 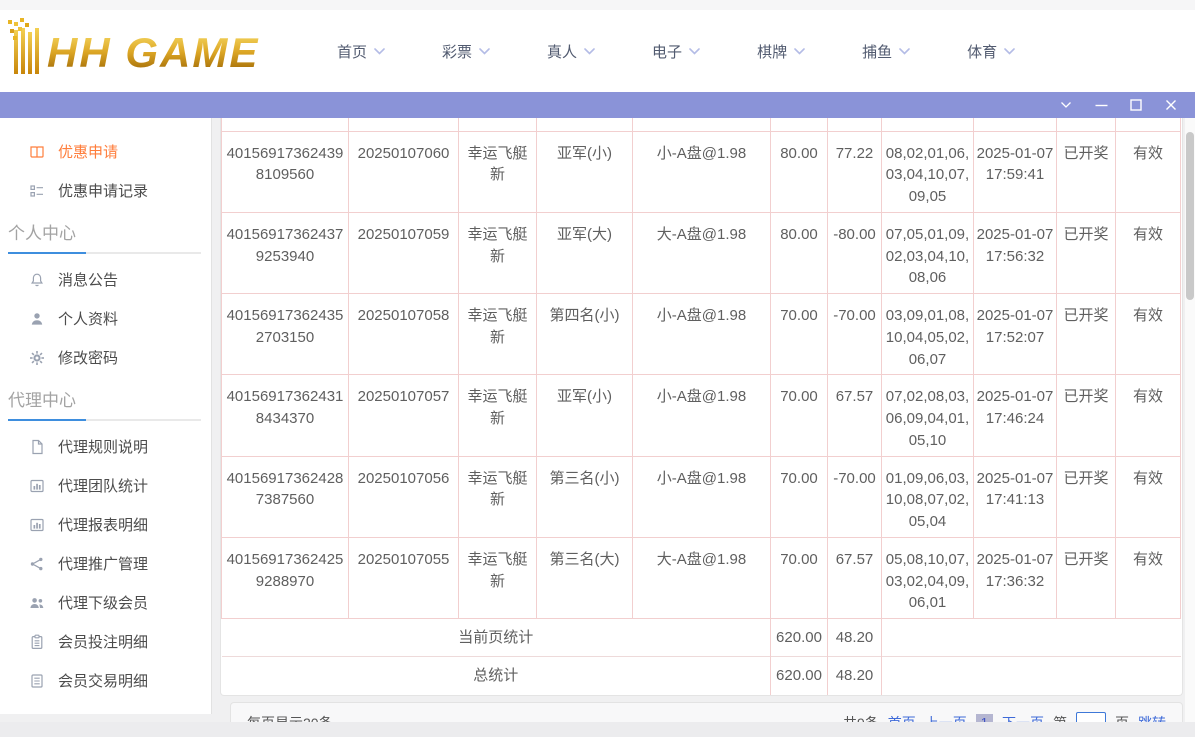 I want to click on scrollbar-thumb, so click(x=1190, y=216).